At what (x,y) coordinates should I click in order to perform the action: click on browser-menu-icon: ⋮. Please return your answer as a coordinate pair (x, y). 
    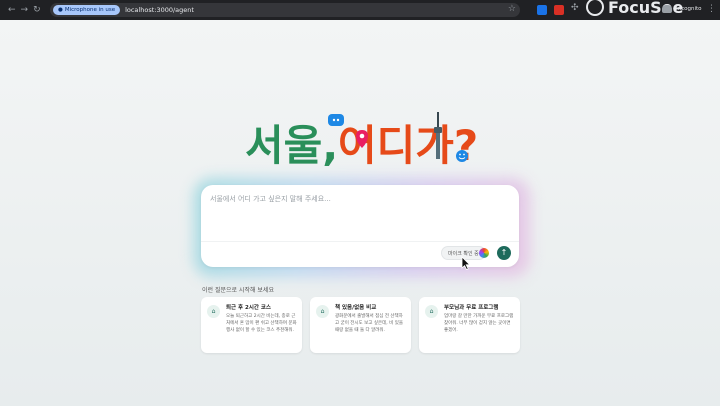
    Looking at the image, I should click on (711, 9).